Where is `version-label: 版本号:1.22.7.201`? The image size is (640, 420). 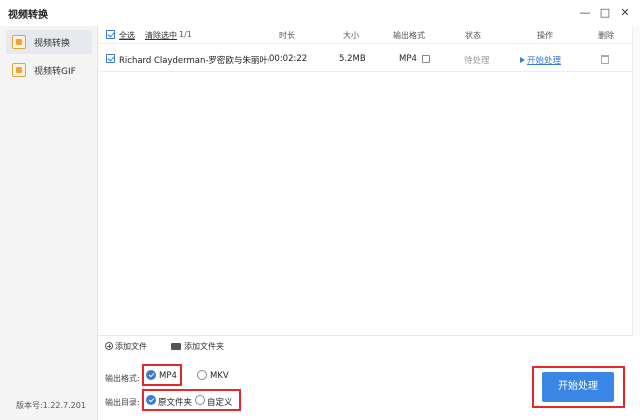
version-label: 版本号:1.22.7.201 is located at coordinates (51, 405).